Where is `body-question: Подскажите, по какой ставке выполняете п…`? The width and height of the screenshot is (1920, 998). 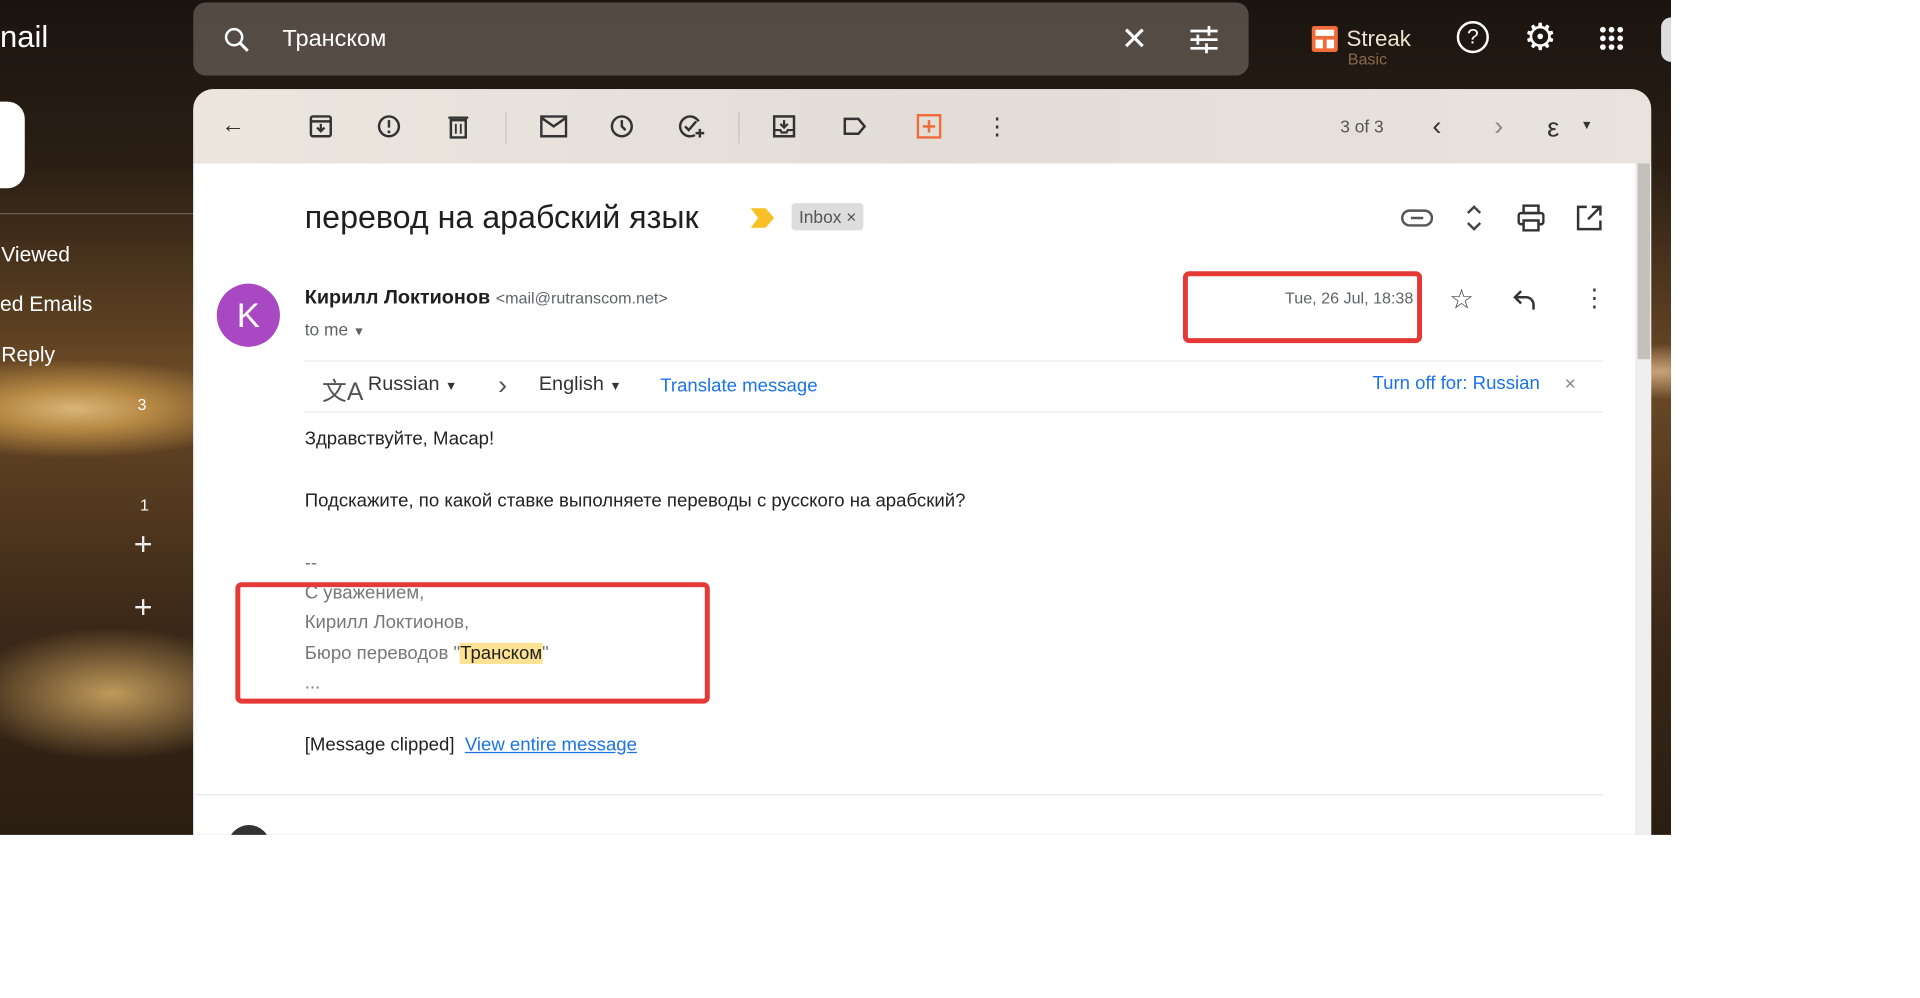
body-question: Подскажите, по какой ставке выполняете п… is located at coordinates (635, 501).